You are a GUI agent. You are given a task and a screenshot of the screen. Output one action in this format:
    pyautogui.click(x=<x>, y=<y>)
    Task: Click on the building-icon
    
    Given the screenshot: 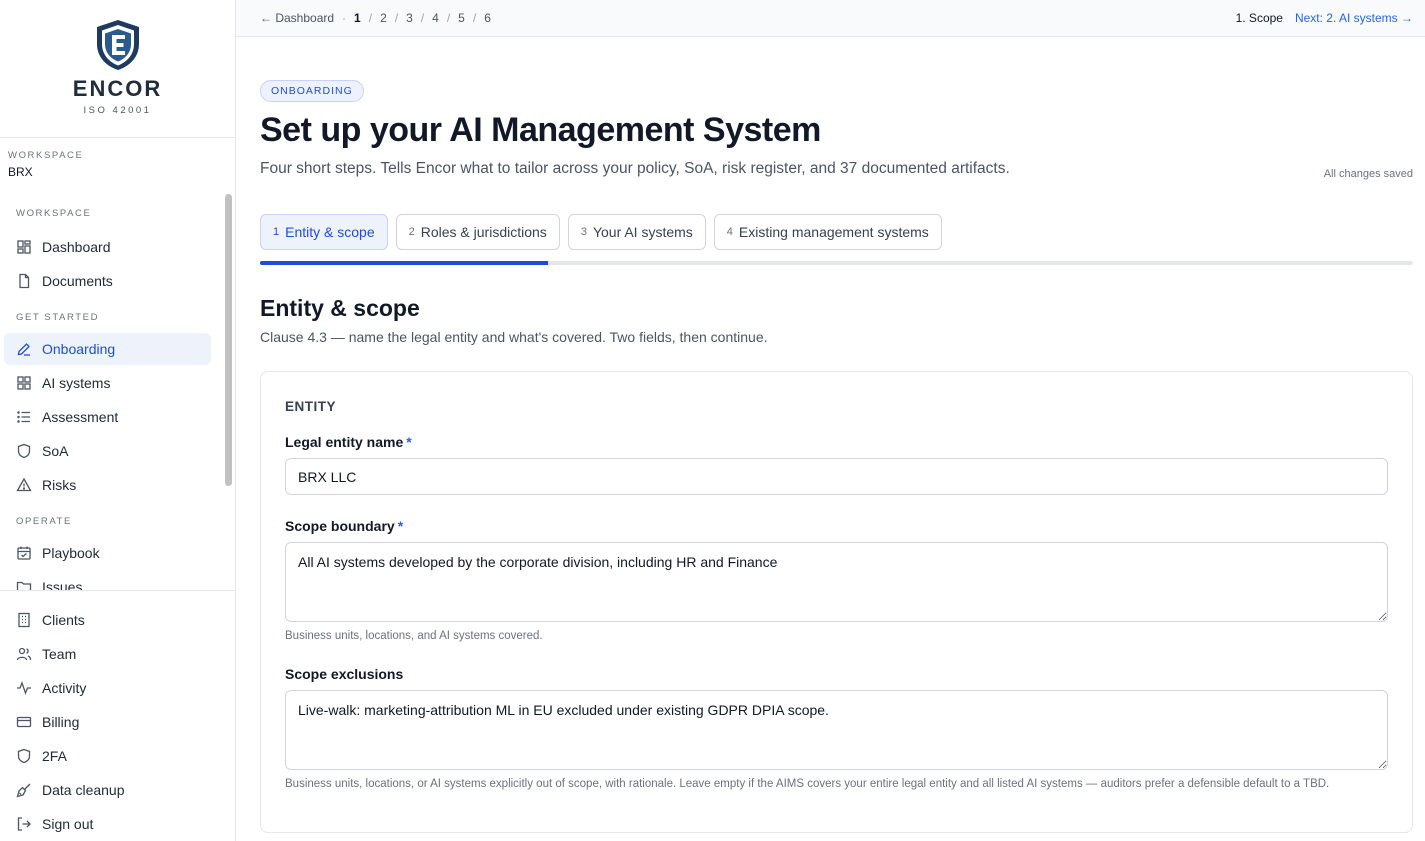 What is the action you would take?
    pyautogui.click(x=24, y=620)
    